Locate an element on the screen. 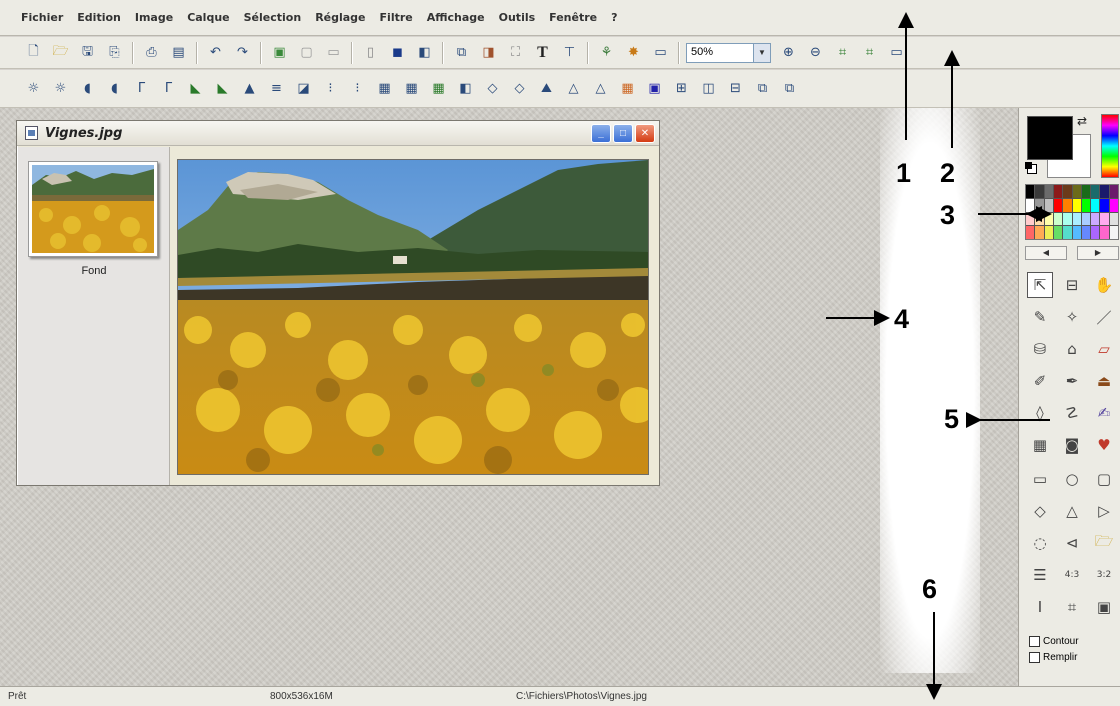 The height and width of the screenshot is (706, 1120). print-icon: ⎙ is located at coordinates (151, 52).